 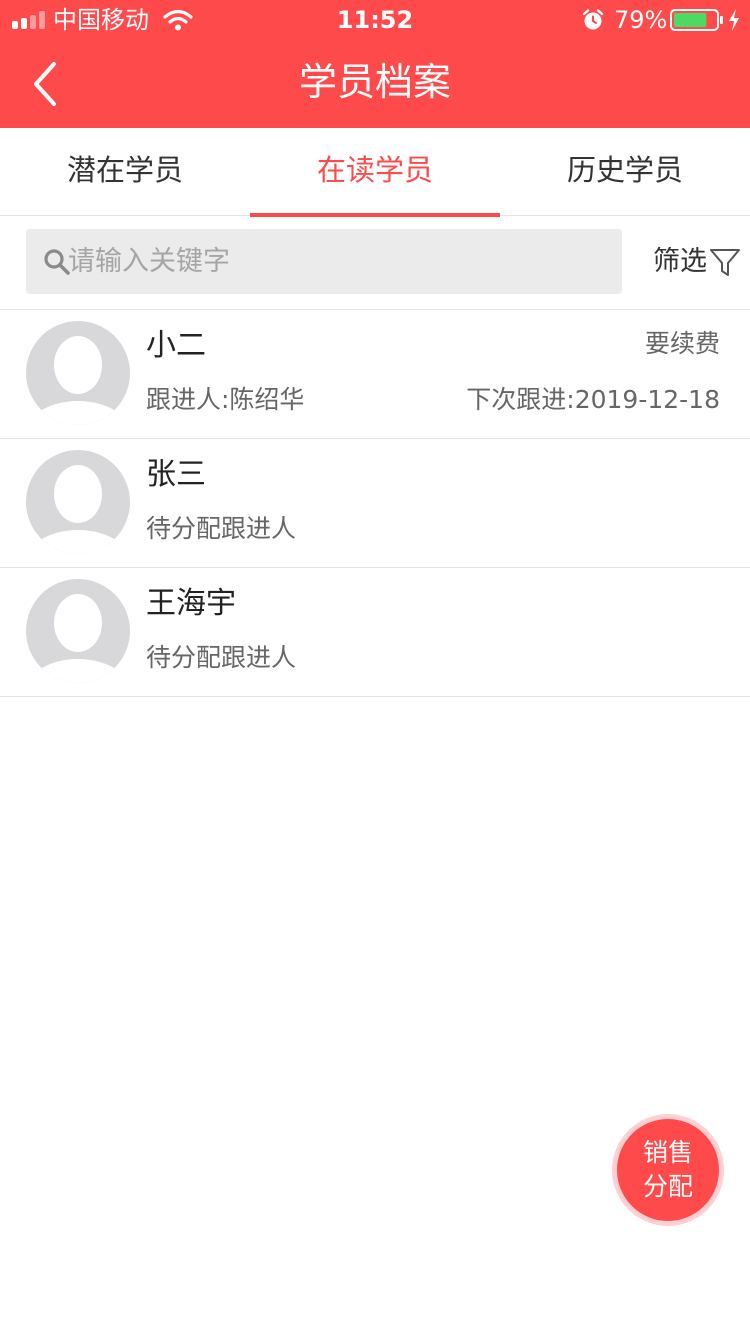 What do you see at coordinates (338, 261) in the screenshot?
I see `search-input` at bounding box center [338, 261].